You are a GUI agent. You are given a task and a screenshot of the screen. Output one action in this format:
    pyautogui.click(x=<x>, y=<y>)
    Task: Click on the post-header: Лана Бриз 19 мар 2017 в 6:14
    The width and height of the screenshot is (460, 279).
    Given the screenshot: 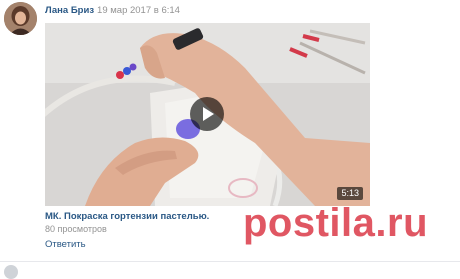 What is the action you would take?
    pyautogui.click(x=112, y=11)
    